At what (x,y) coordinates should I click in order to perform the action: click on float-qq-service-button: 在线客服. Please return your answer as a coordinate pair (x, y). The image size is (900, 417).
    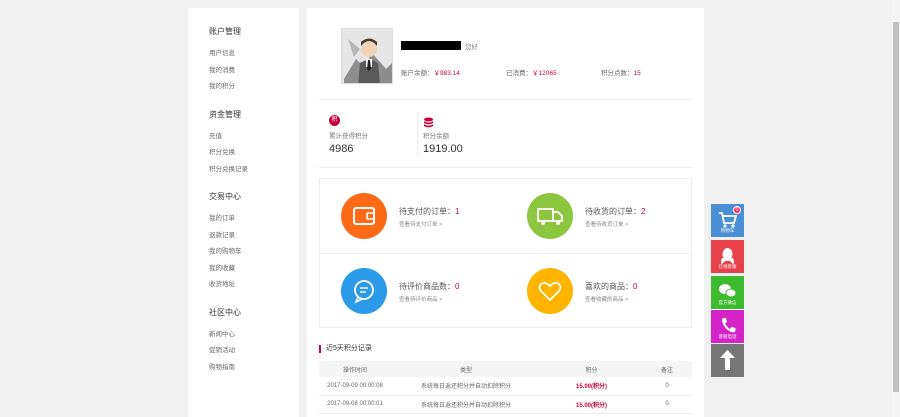
    Looking at the image, I should click on (727, 256).